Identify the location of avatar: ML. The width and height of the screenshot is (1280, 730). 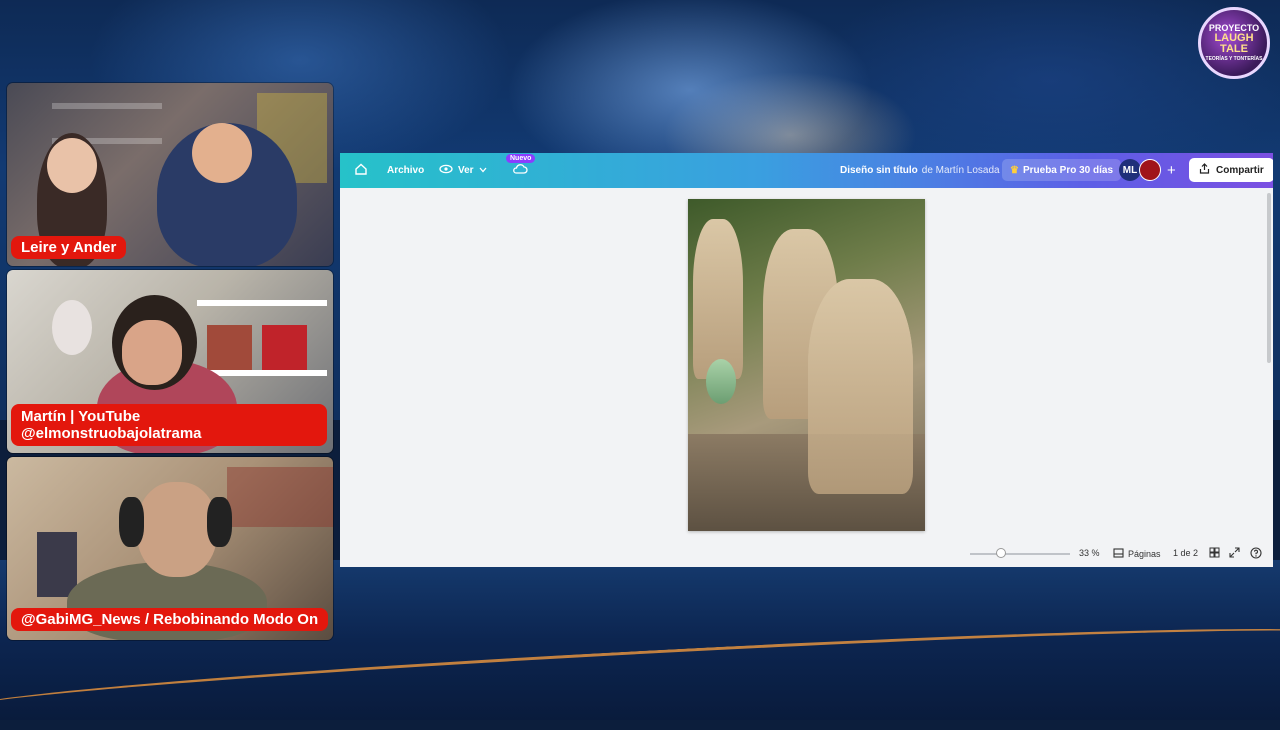
(1130, 170).